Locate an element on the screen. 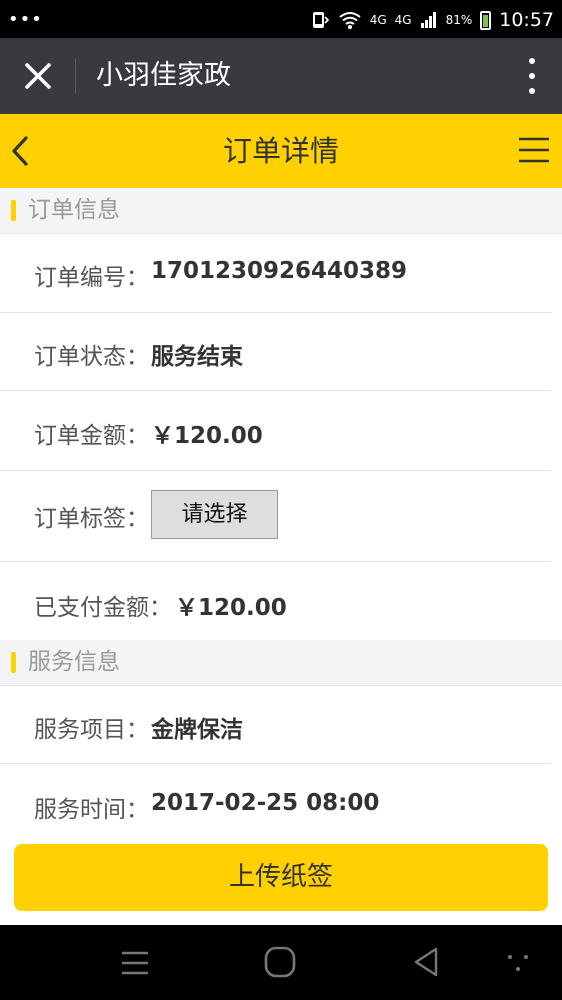  signal-icon is located at coordinates (428, 20).